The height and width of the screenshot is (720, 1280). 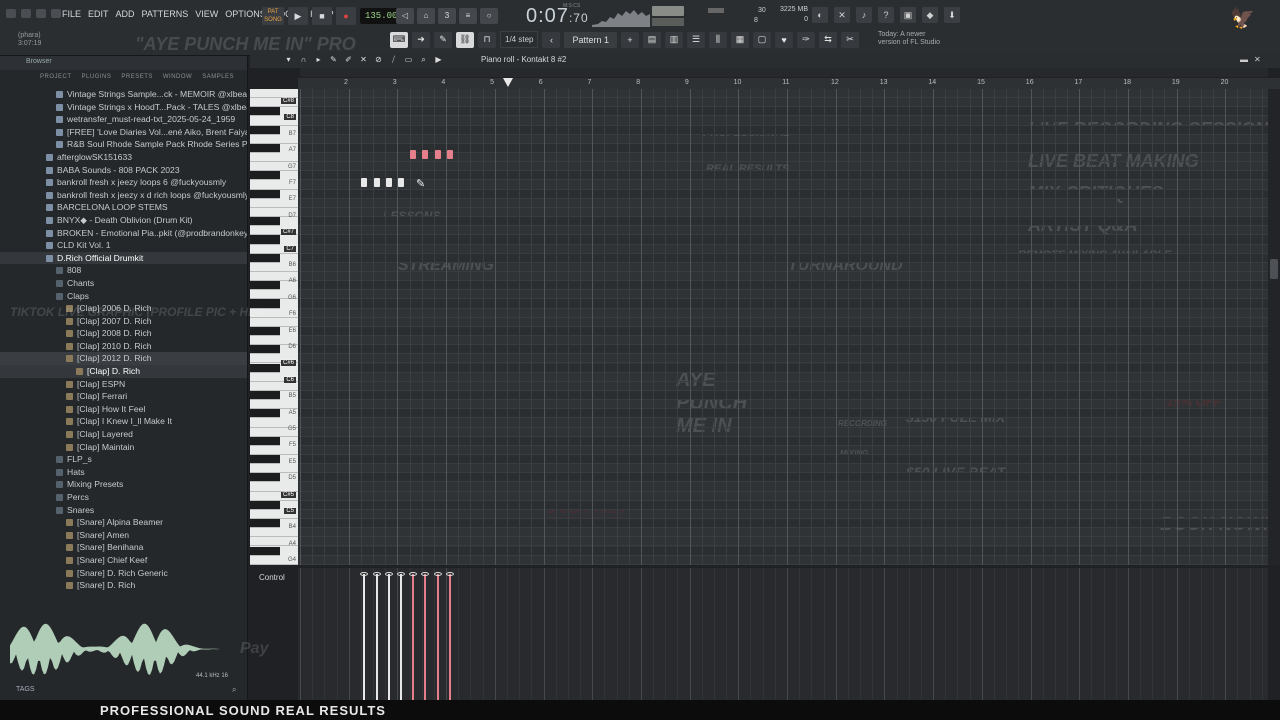 I want to click on app-menu-icon, so click(x=11, y=13).